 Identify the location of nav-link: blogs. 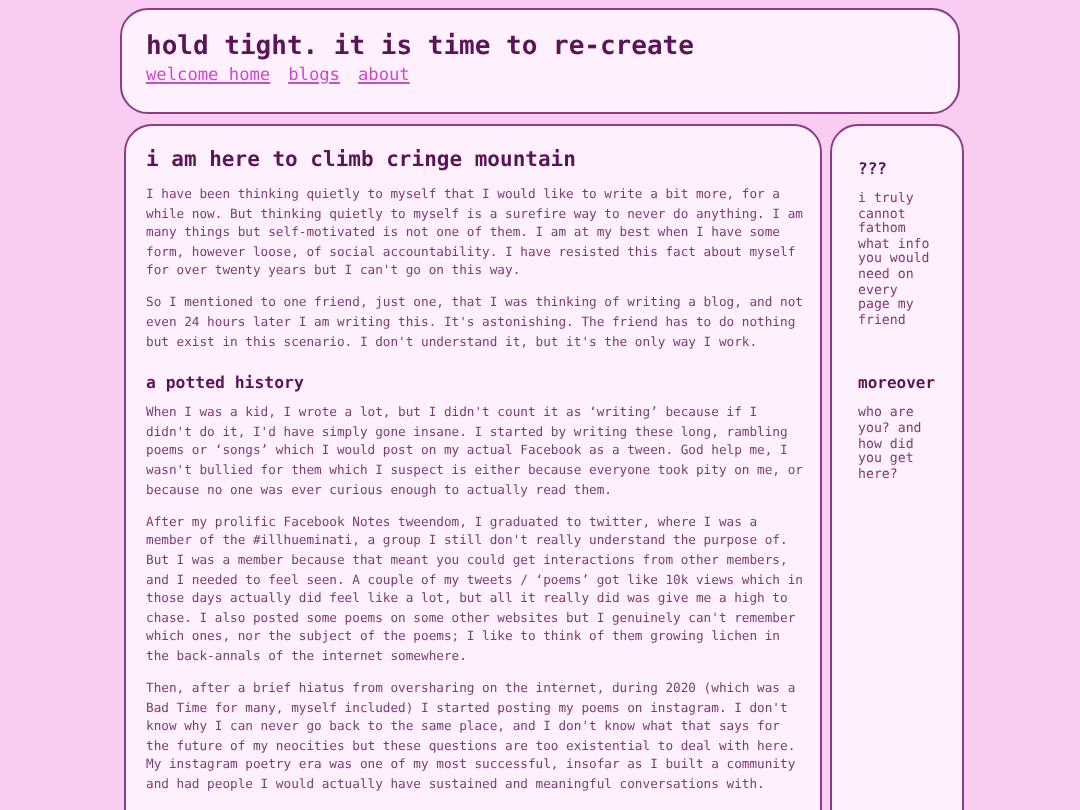
(314, 77).